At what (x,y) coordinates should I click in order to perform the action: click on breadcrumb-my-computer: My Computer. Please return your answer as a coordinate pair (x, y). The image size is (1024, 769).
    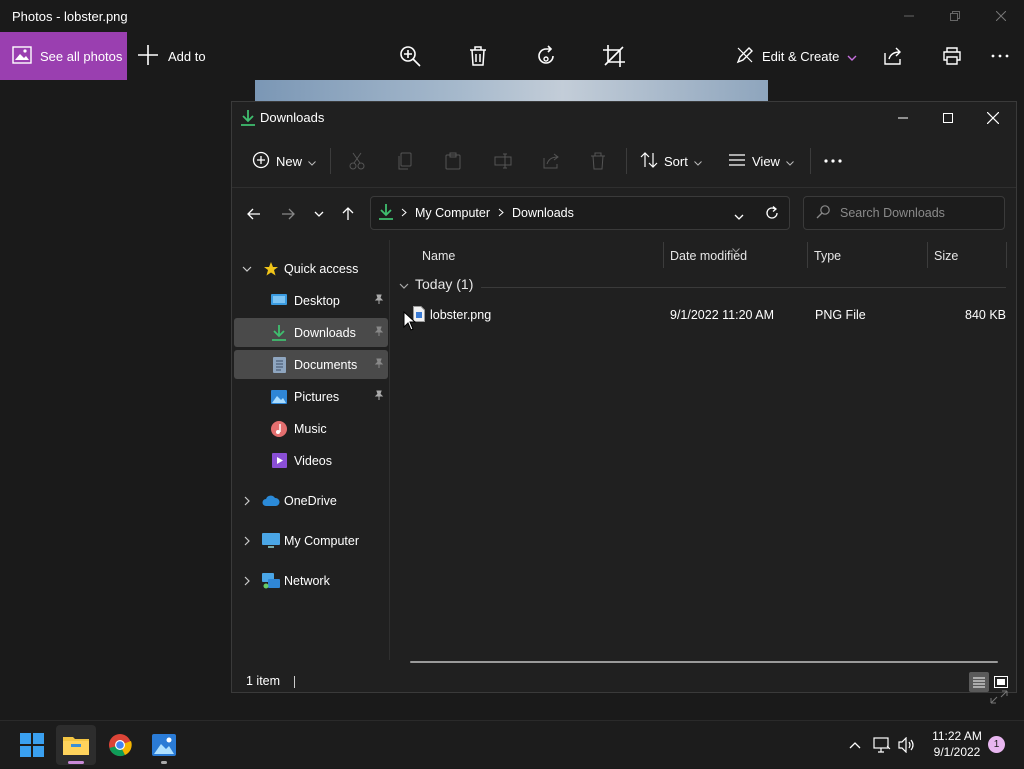
    Looking at the image, I should click on (452, 213).